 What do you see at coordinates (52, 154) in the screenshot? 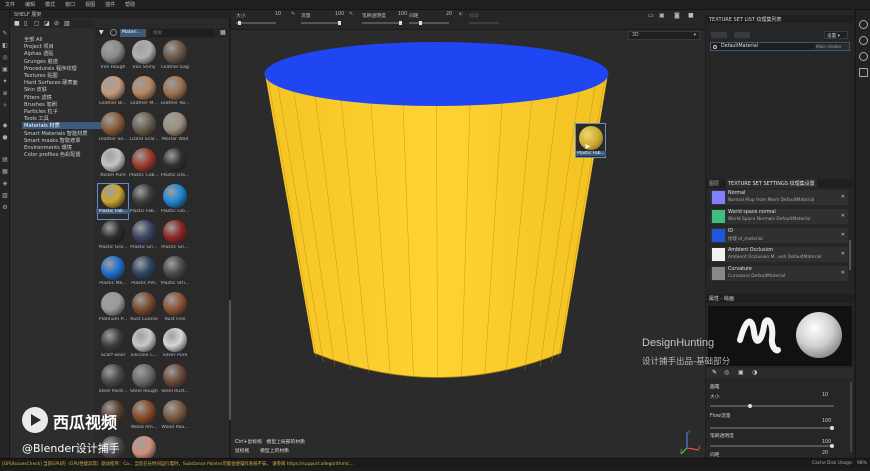
I see `shelf-category: Color profiles 色彩配置` at bounding box center [52, 154].